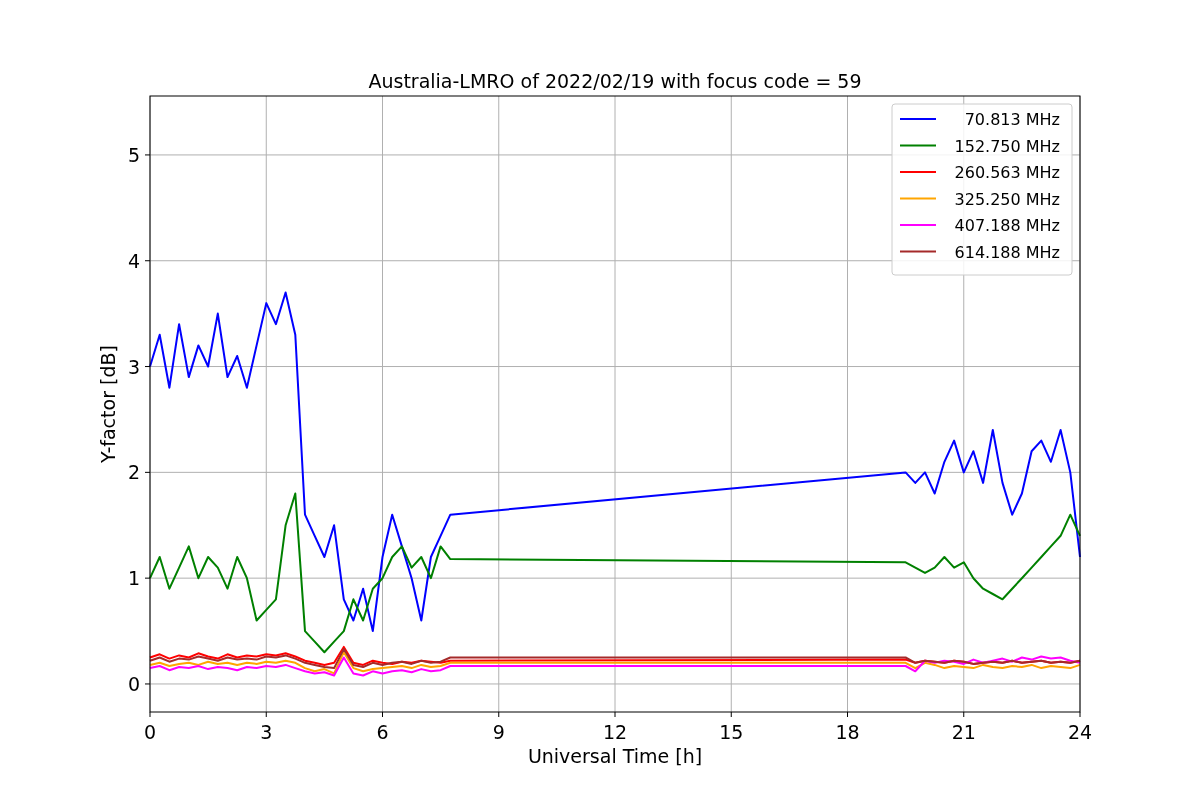 The image size is (1200, 800). What do you see at coordinates (615, 756) in the screenshot?
I see `axis-label: Universal Time [h]` at bounding box center [615, 756].